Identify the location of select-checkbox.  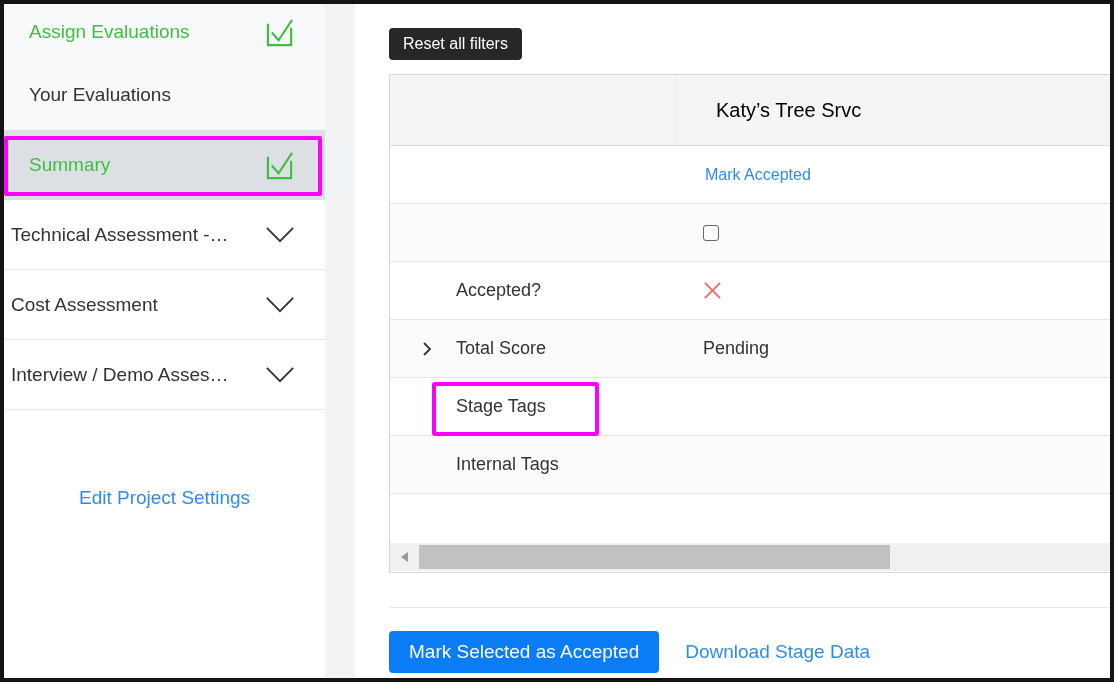
(711, 232).